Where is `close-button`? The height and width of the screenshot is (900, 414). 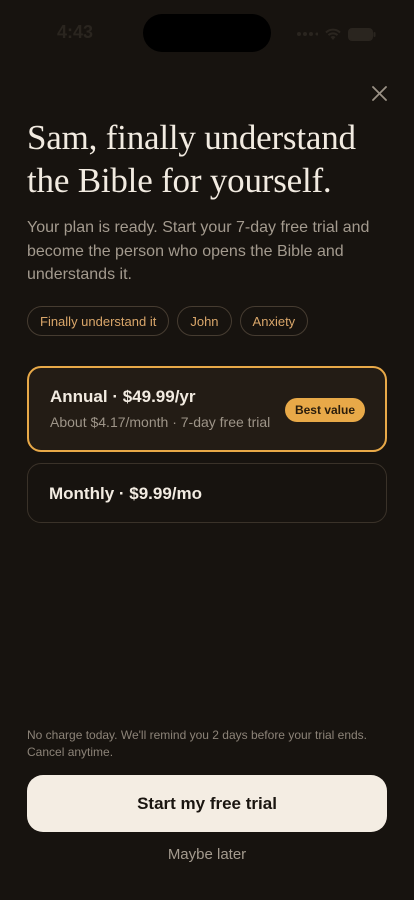 close-button is located at coordinates (379, 93).